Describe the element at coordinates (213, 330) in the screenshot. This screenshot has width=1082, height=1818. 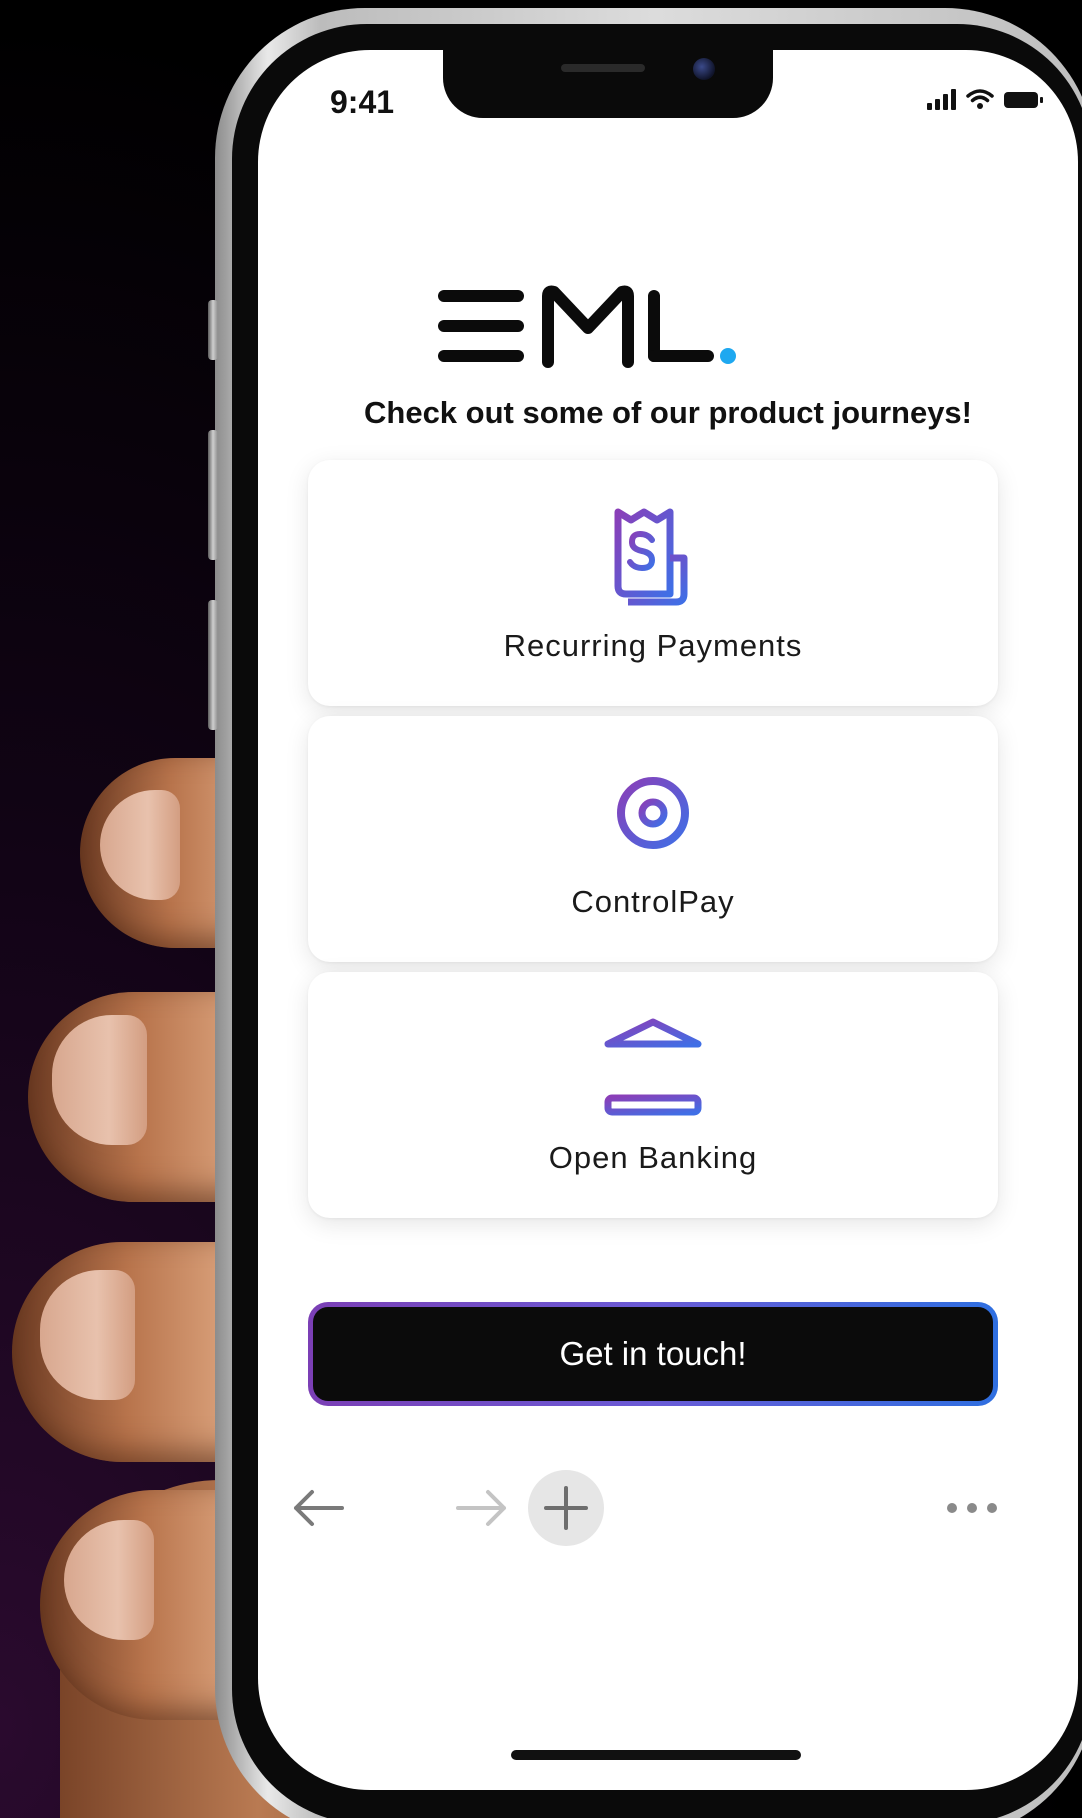
I see `phone-mute-switch` at that location.